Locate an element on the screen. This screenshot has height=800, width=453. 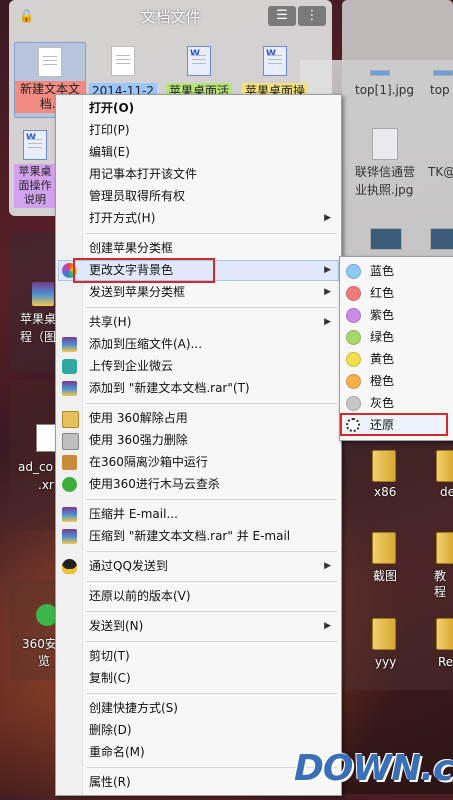
gray-swatch-icon is located at coordinates (353, 403).